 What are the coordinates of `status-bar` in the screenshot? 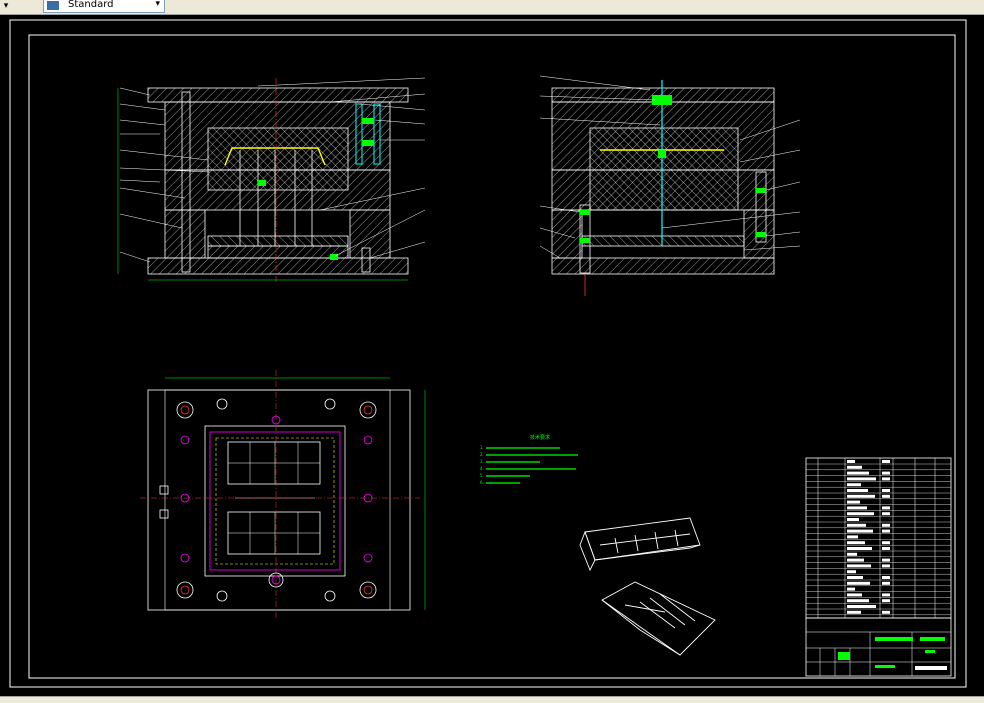 It's located at (492, 699).